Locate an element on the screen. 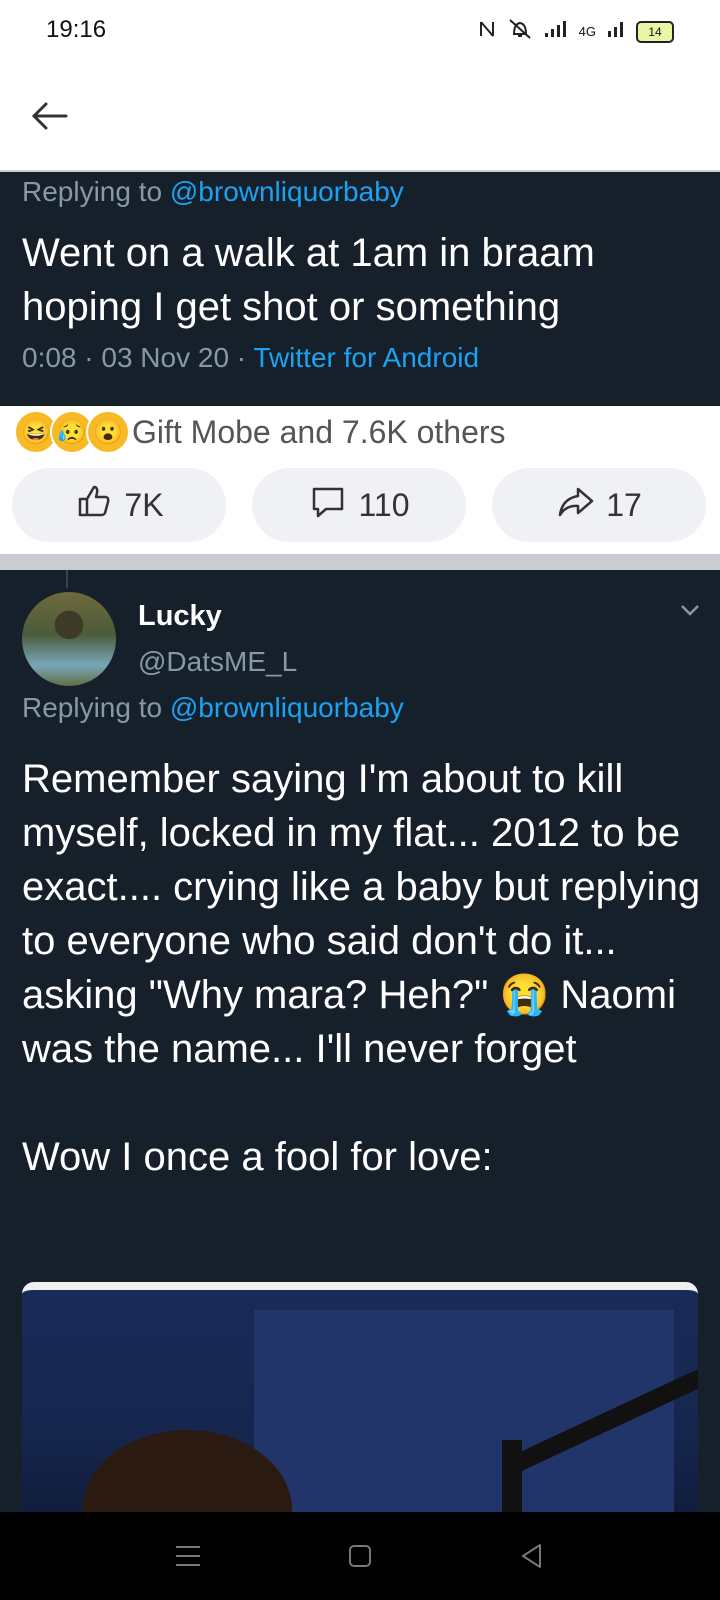 The image size is (720, 1600). reactions-row: 😆 😥 😮 Gift Mobe and 7.6K others is located at coordinates (360, 432).